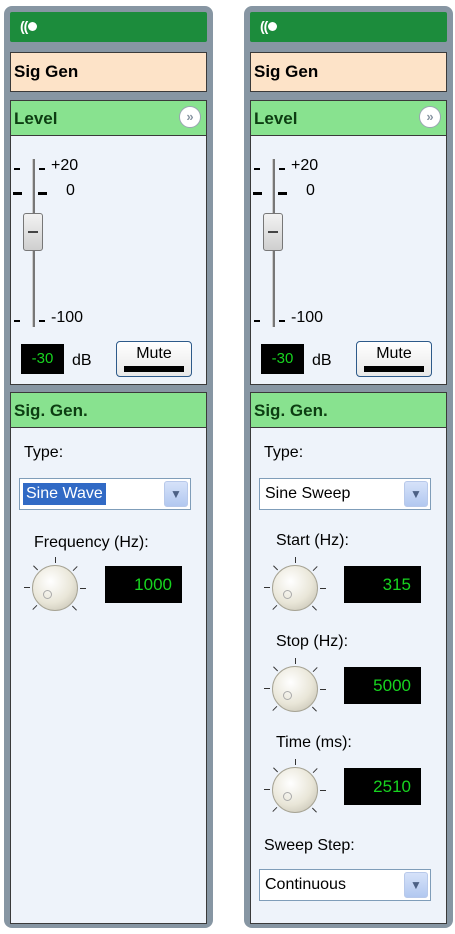 The height and width of the screenshot is (934, 455). I want to click on start-knob, so click(295, 588).